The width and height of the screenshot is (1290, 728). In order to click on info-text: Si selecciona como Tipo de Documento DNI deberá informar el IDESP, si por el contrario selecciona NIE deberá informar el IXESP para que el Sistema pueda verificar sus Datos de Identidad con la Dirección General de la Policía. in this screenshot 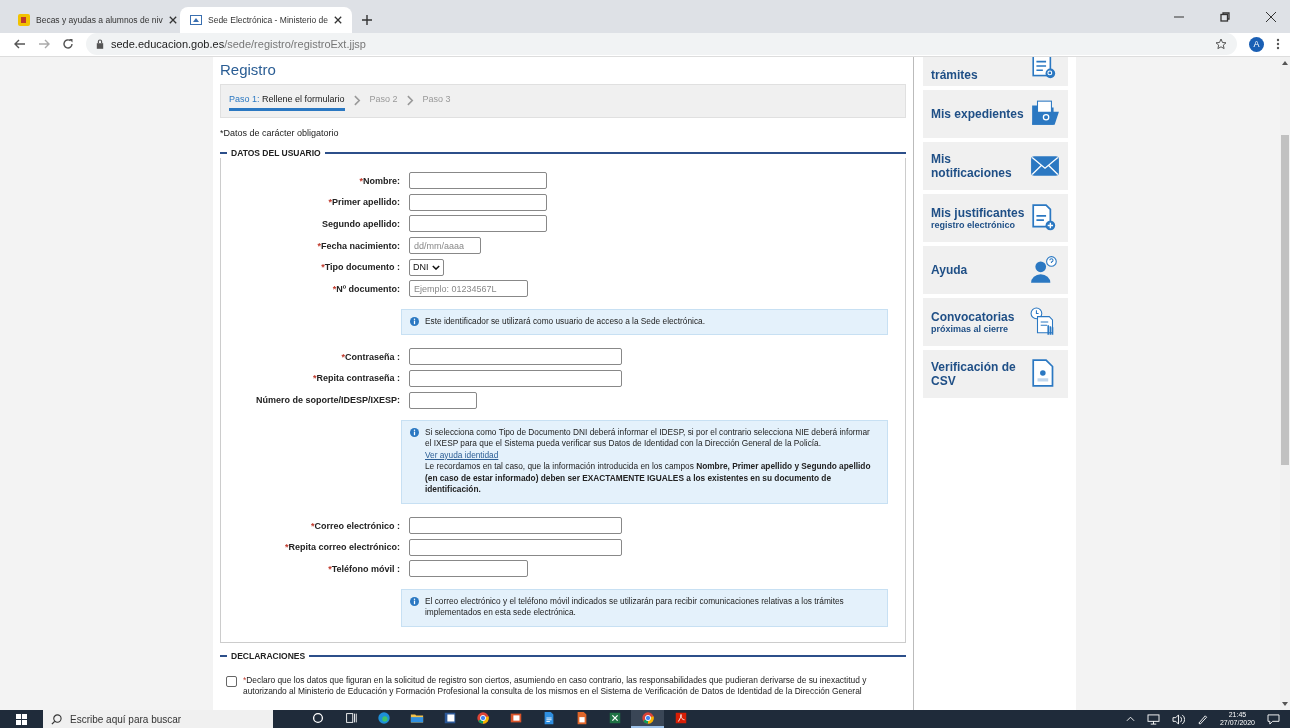, I will do `click(648, 438)`.